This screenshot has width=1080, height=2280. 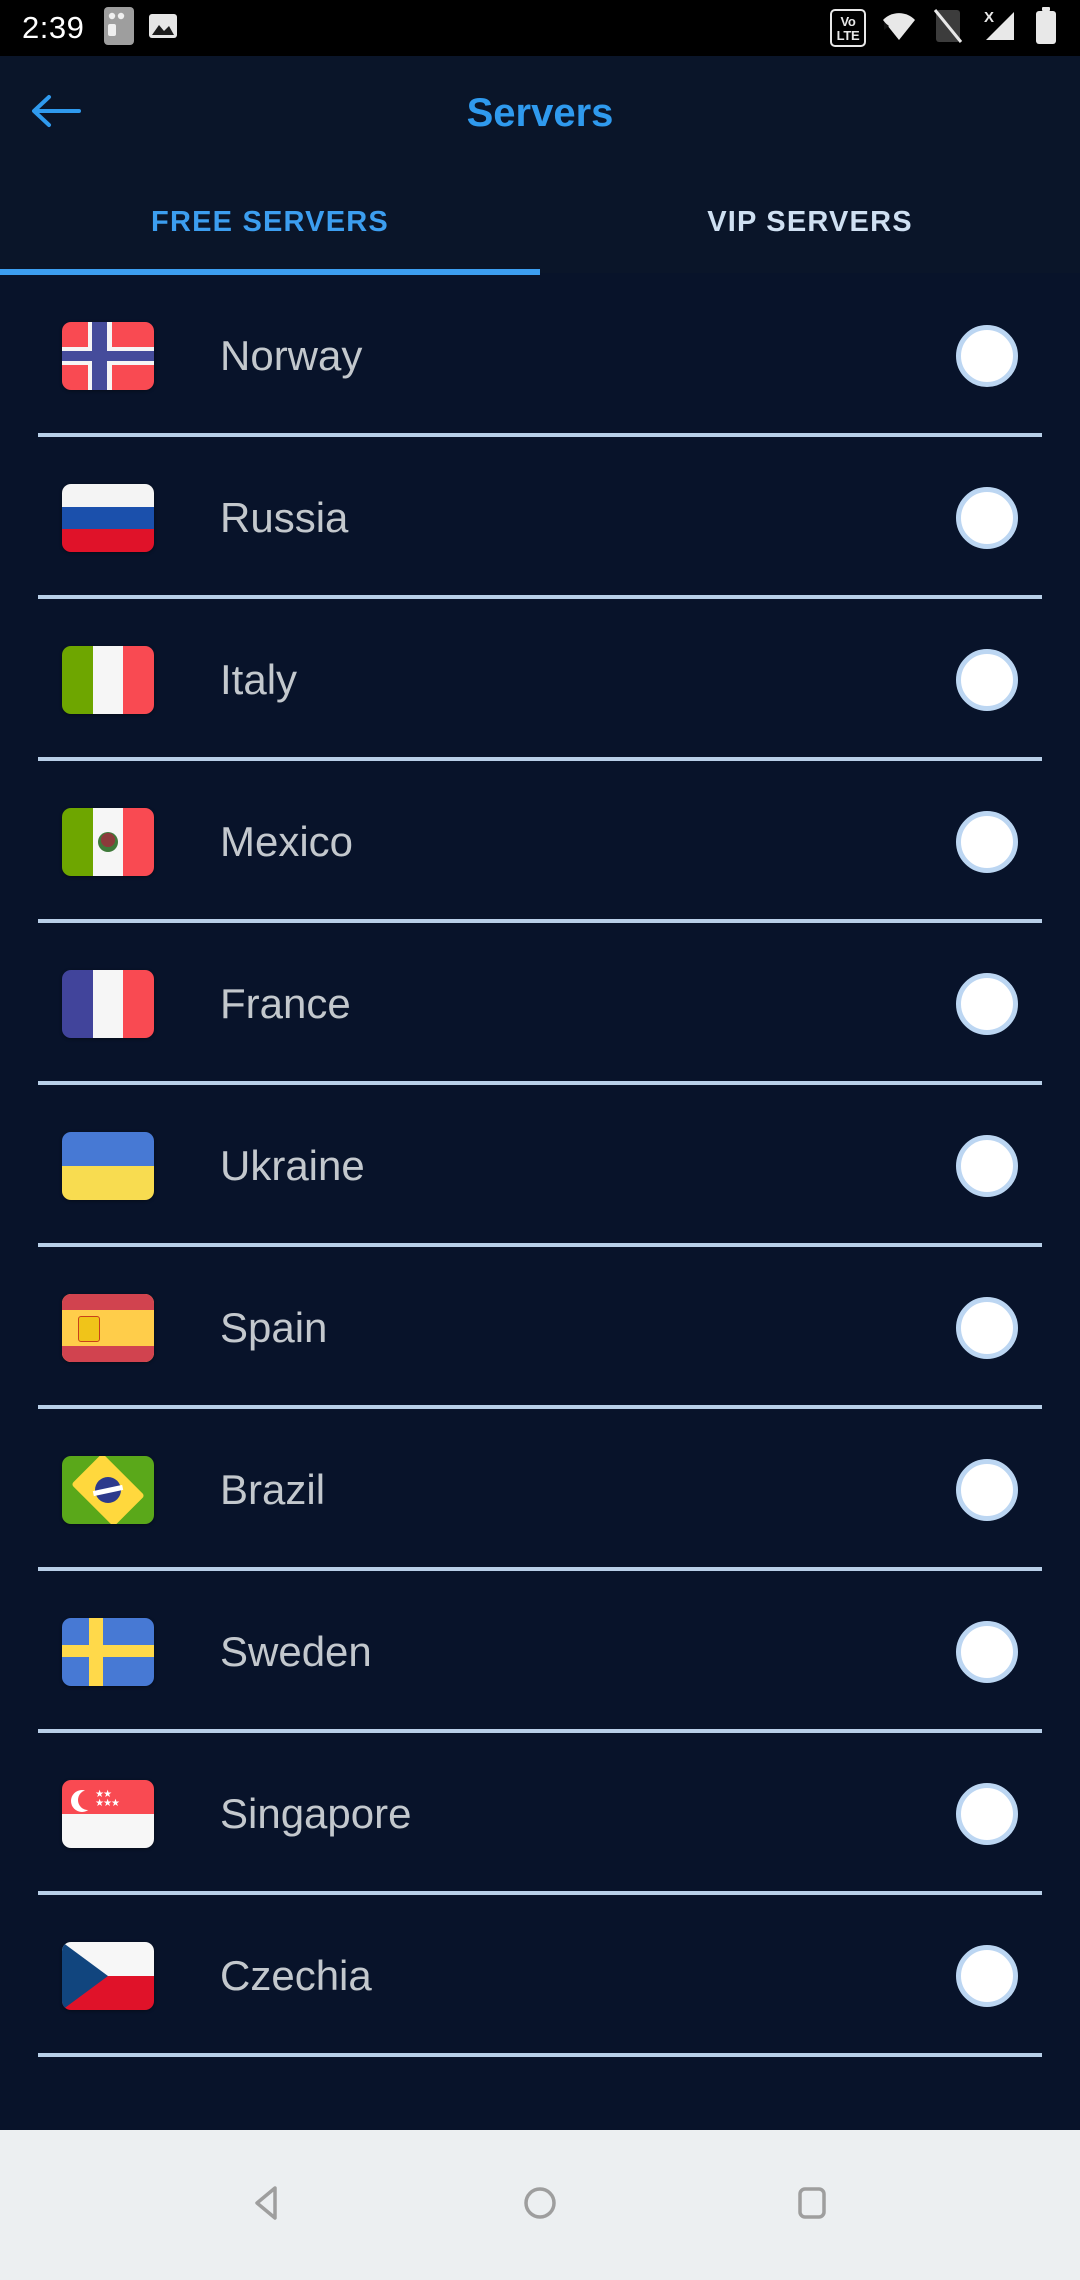 I want to click on server-country-name: Czechia, so click(x=296, y=1975).